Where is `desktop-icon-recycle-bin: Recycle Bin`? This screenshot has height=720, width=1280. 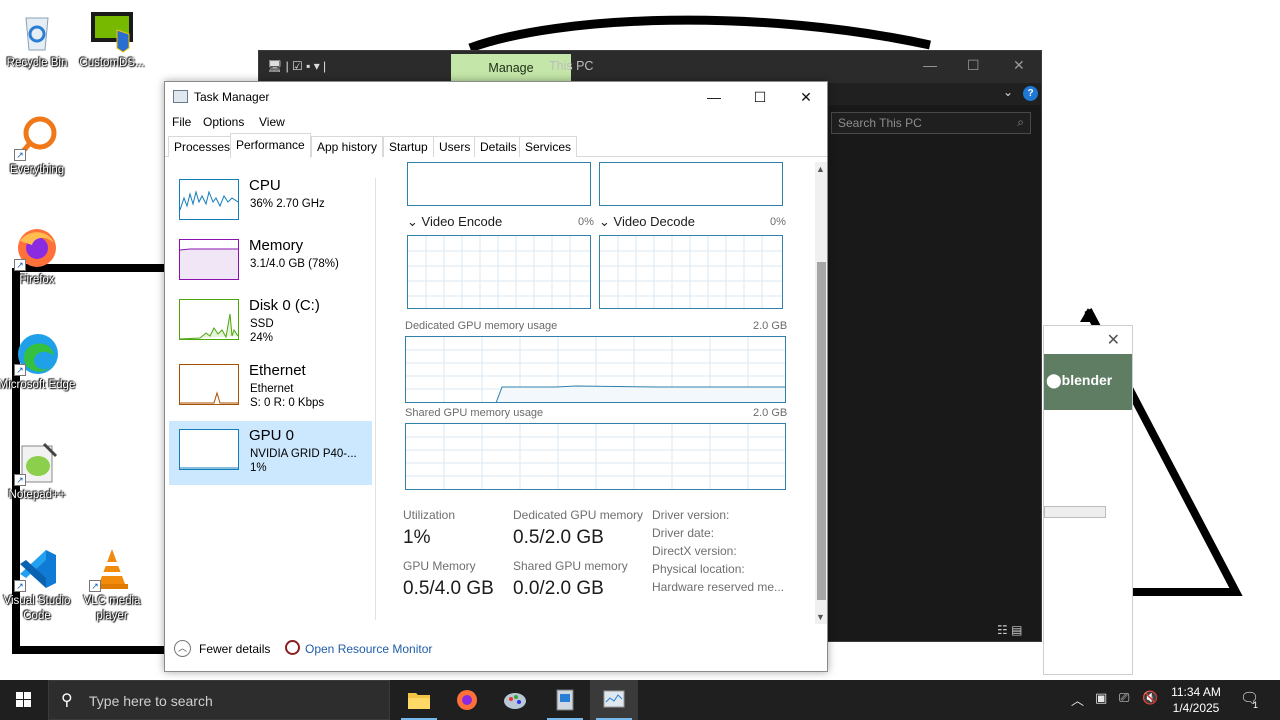 desktop-icon-recycle-bin: Recycle Bin is located at coordinates (38, 39).